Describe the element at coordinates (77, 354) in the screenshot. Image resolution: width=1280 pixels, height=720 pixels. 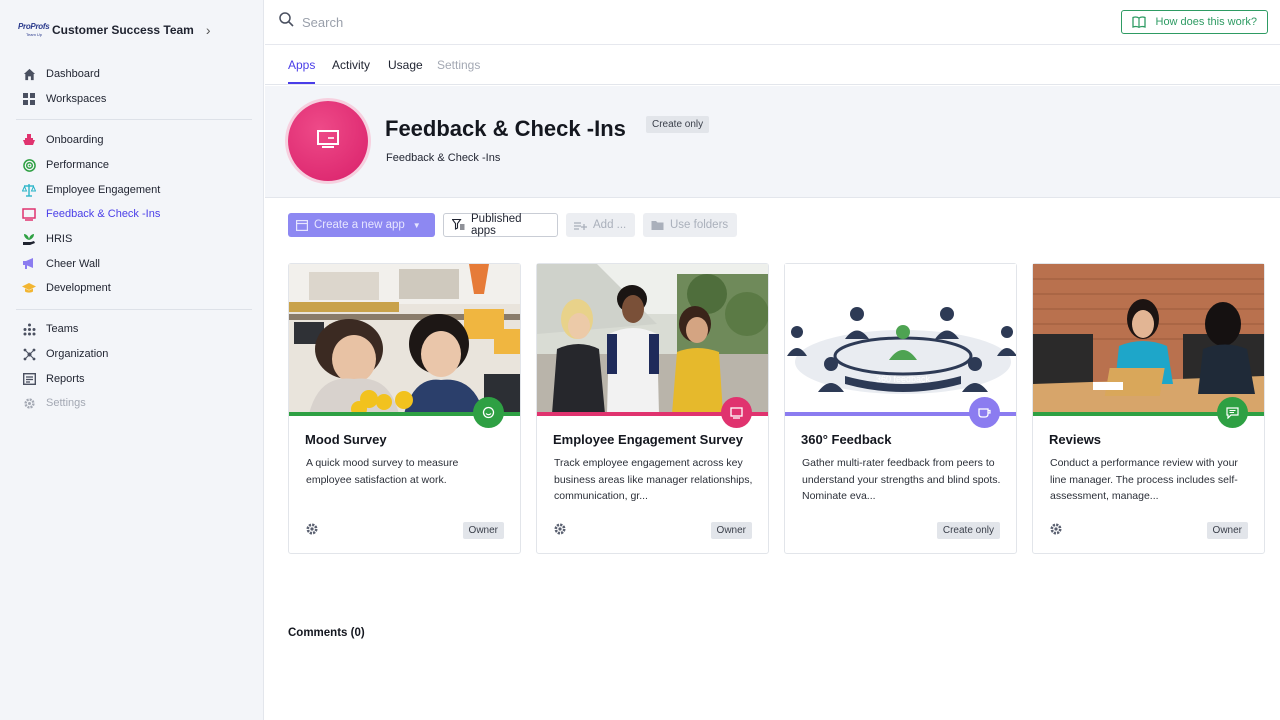
I see `sidebar-item-label: Organization` at that location.